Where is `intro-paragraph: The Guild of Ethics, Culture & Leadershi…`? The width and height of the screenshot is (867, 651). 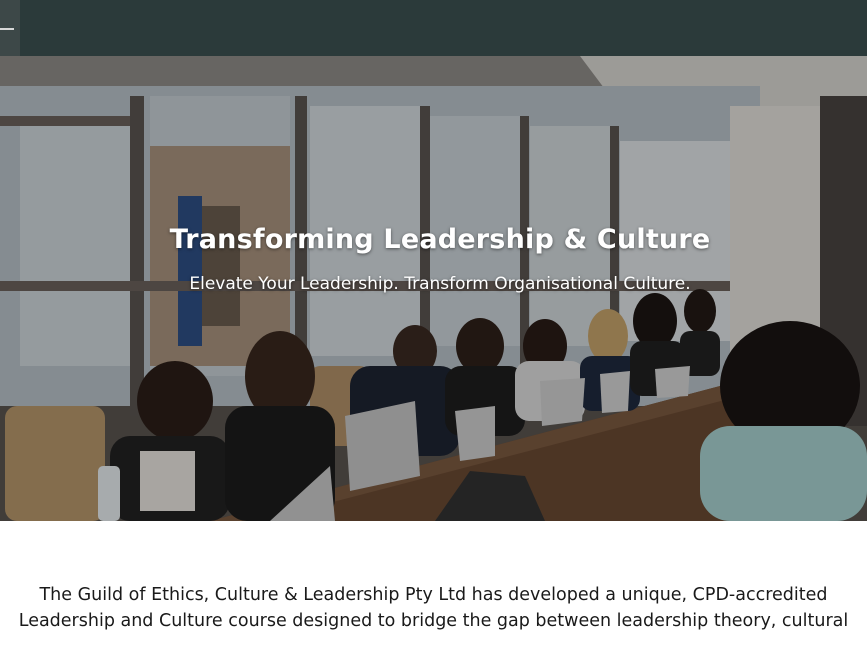 intro-paragraph: The Guild of Ethics, Culture & Leadershi… is located at coordinates (433, 608).